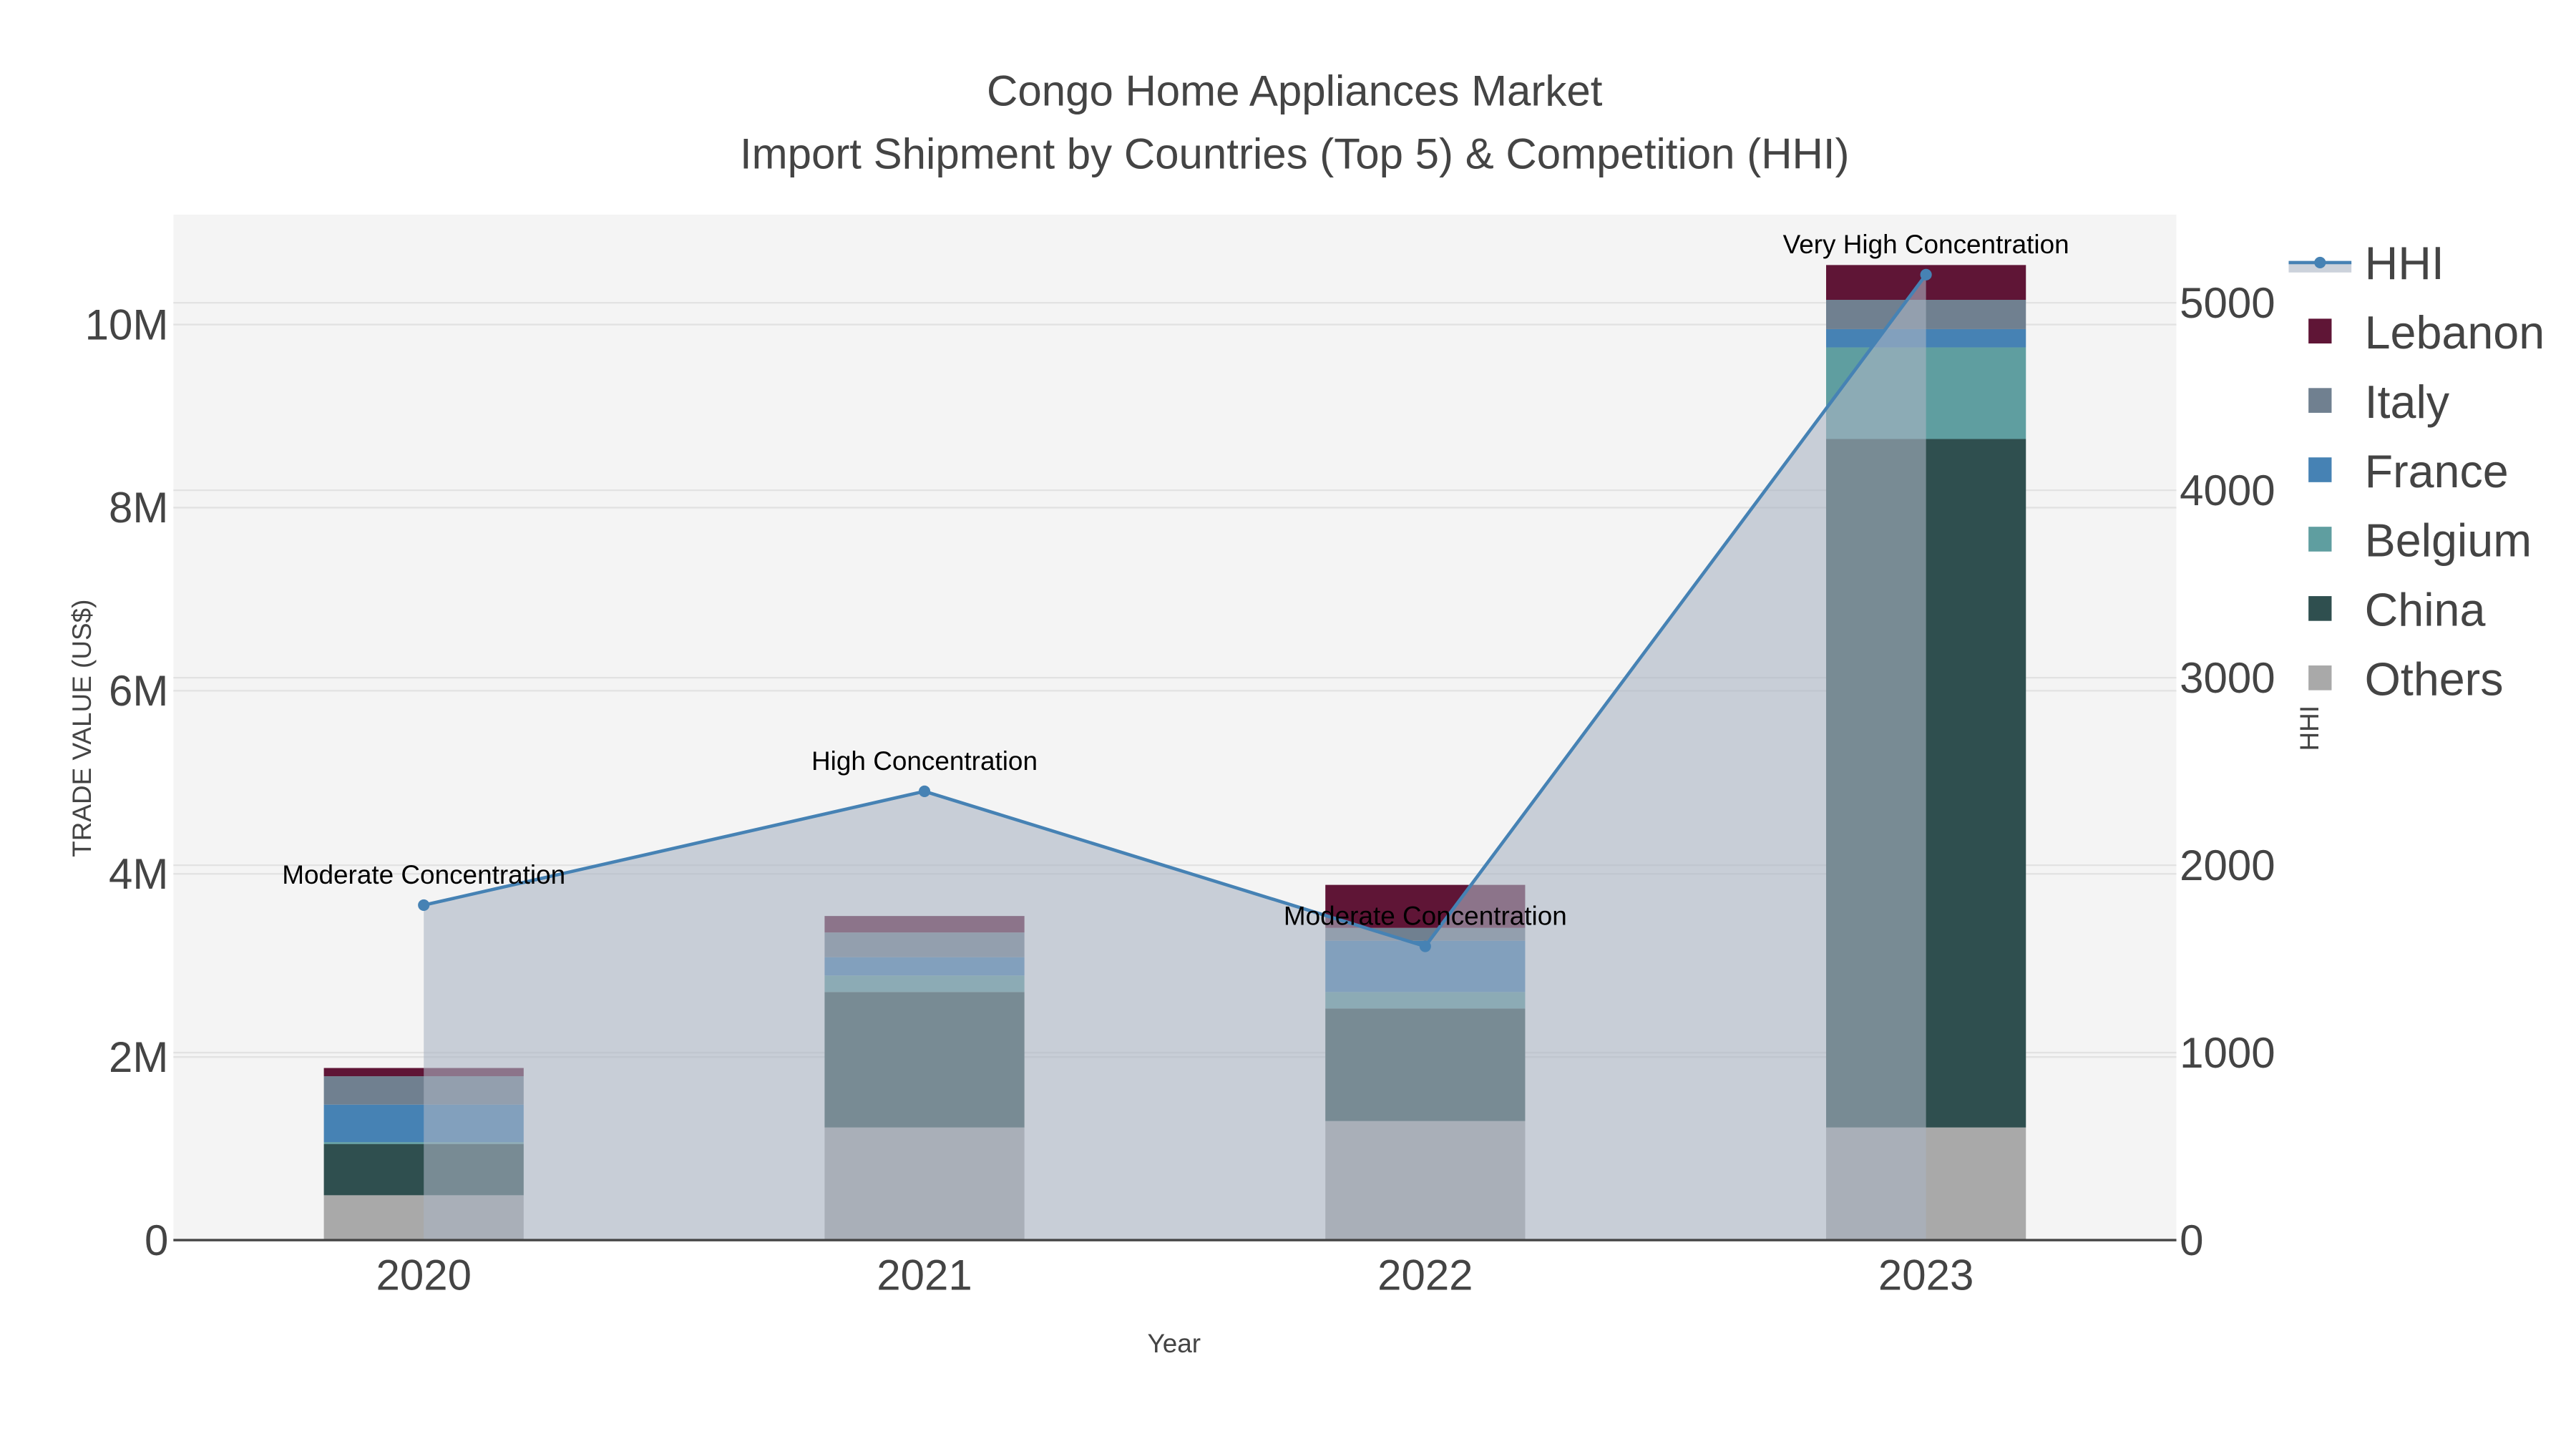 The width and height of the screenshot is (2576, 1449). I want to click on legend-label-lebanon: Lebanon, so click(2455, 332).